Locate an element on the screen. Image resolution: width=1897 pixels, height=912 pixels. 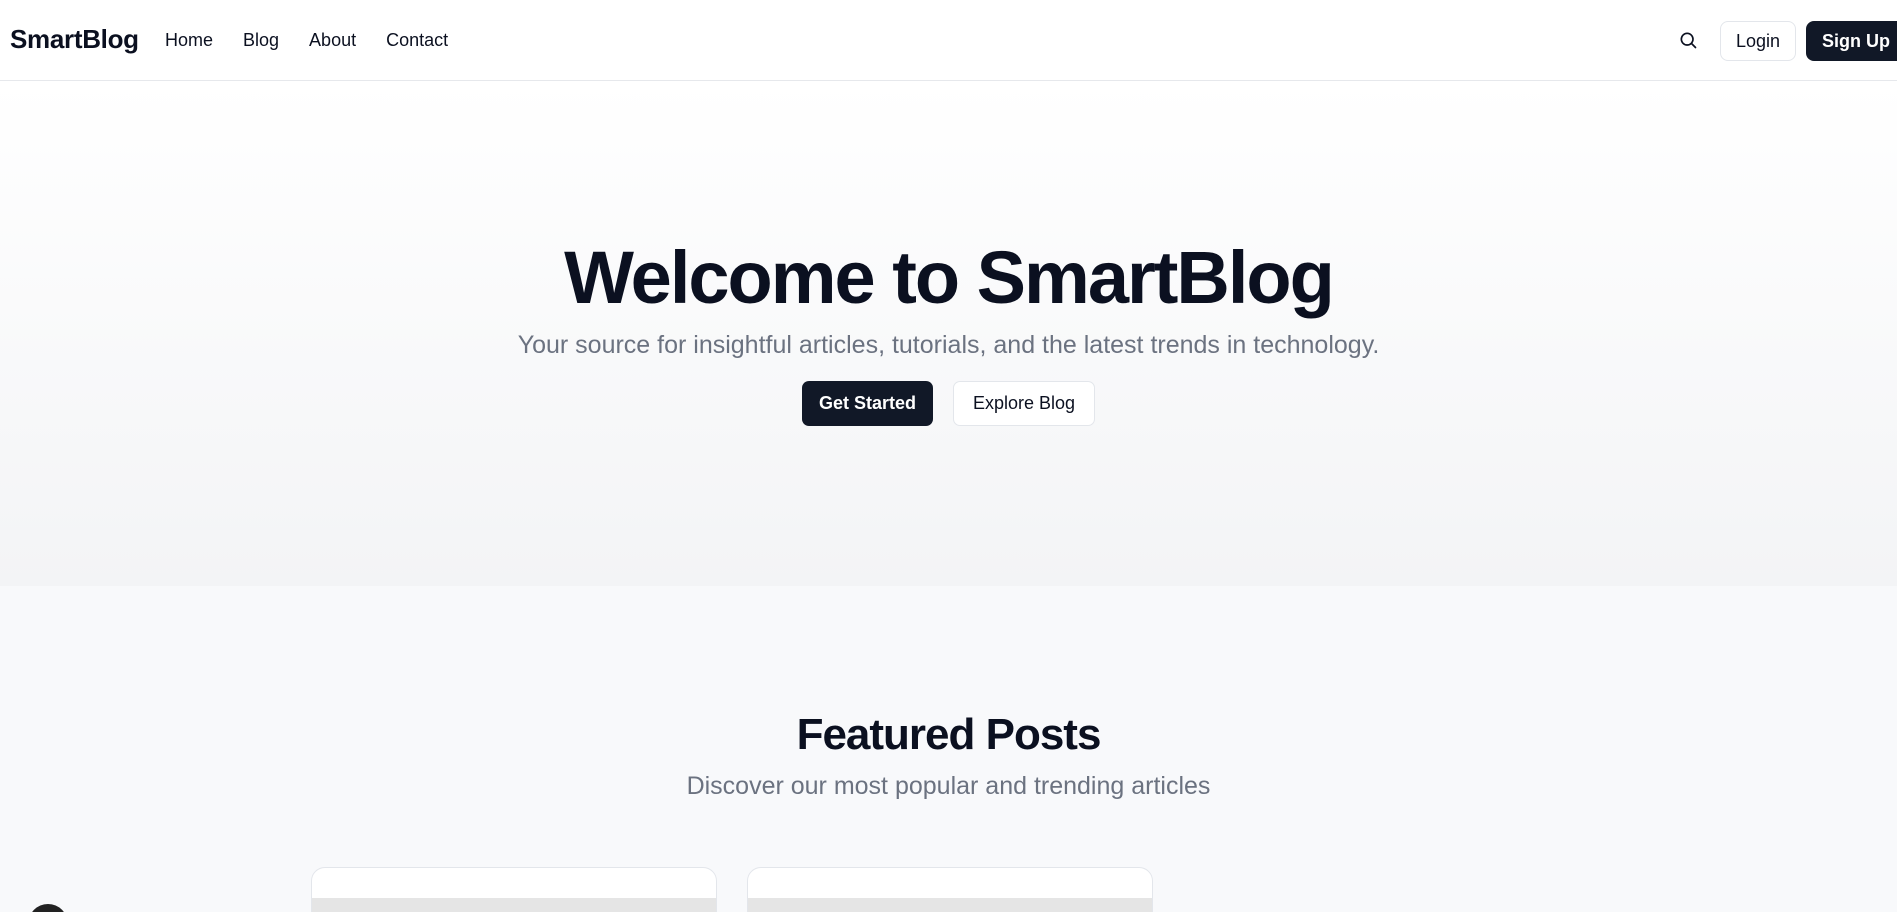
main-nav: Home Blog About Contact is located at coordinates (306, 40).